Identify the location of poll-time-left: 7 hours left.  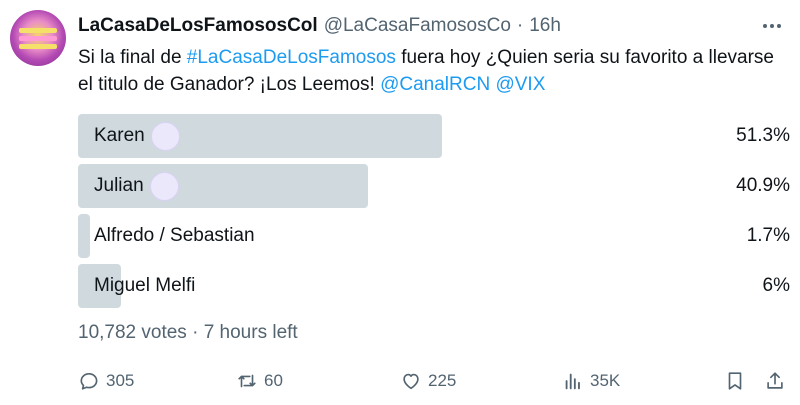
(250, 332).